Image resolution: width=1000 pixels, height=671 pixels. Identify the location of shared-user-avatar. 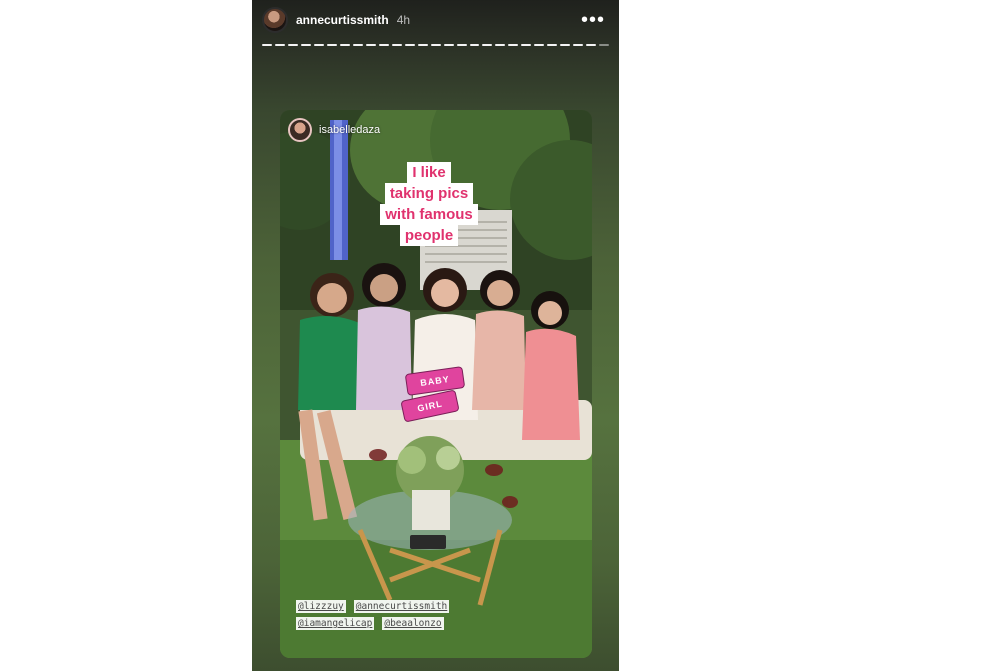
(300, 130).